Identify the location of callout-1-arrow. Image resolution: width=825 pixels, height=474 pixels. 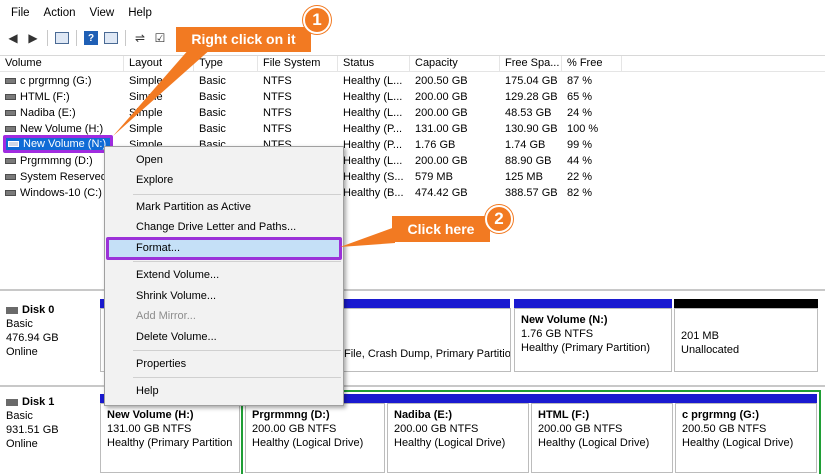
(162, 92).